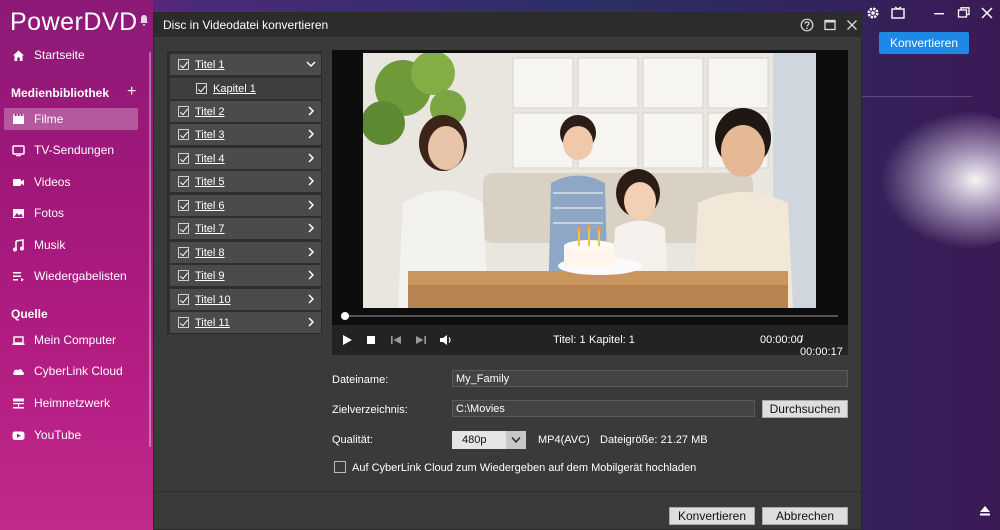 Image resolution: width=1000 pixels, height=530 pixels. I want to click on title-row: Titel 1, so click(245, 64).